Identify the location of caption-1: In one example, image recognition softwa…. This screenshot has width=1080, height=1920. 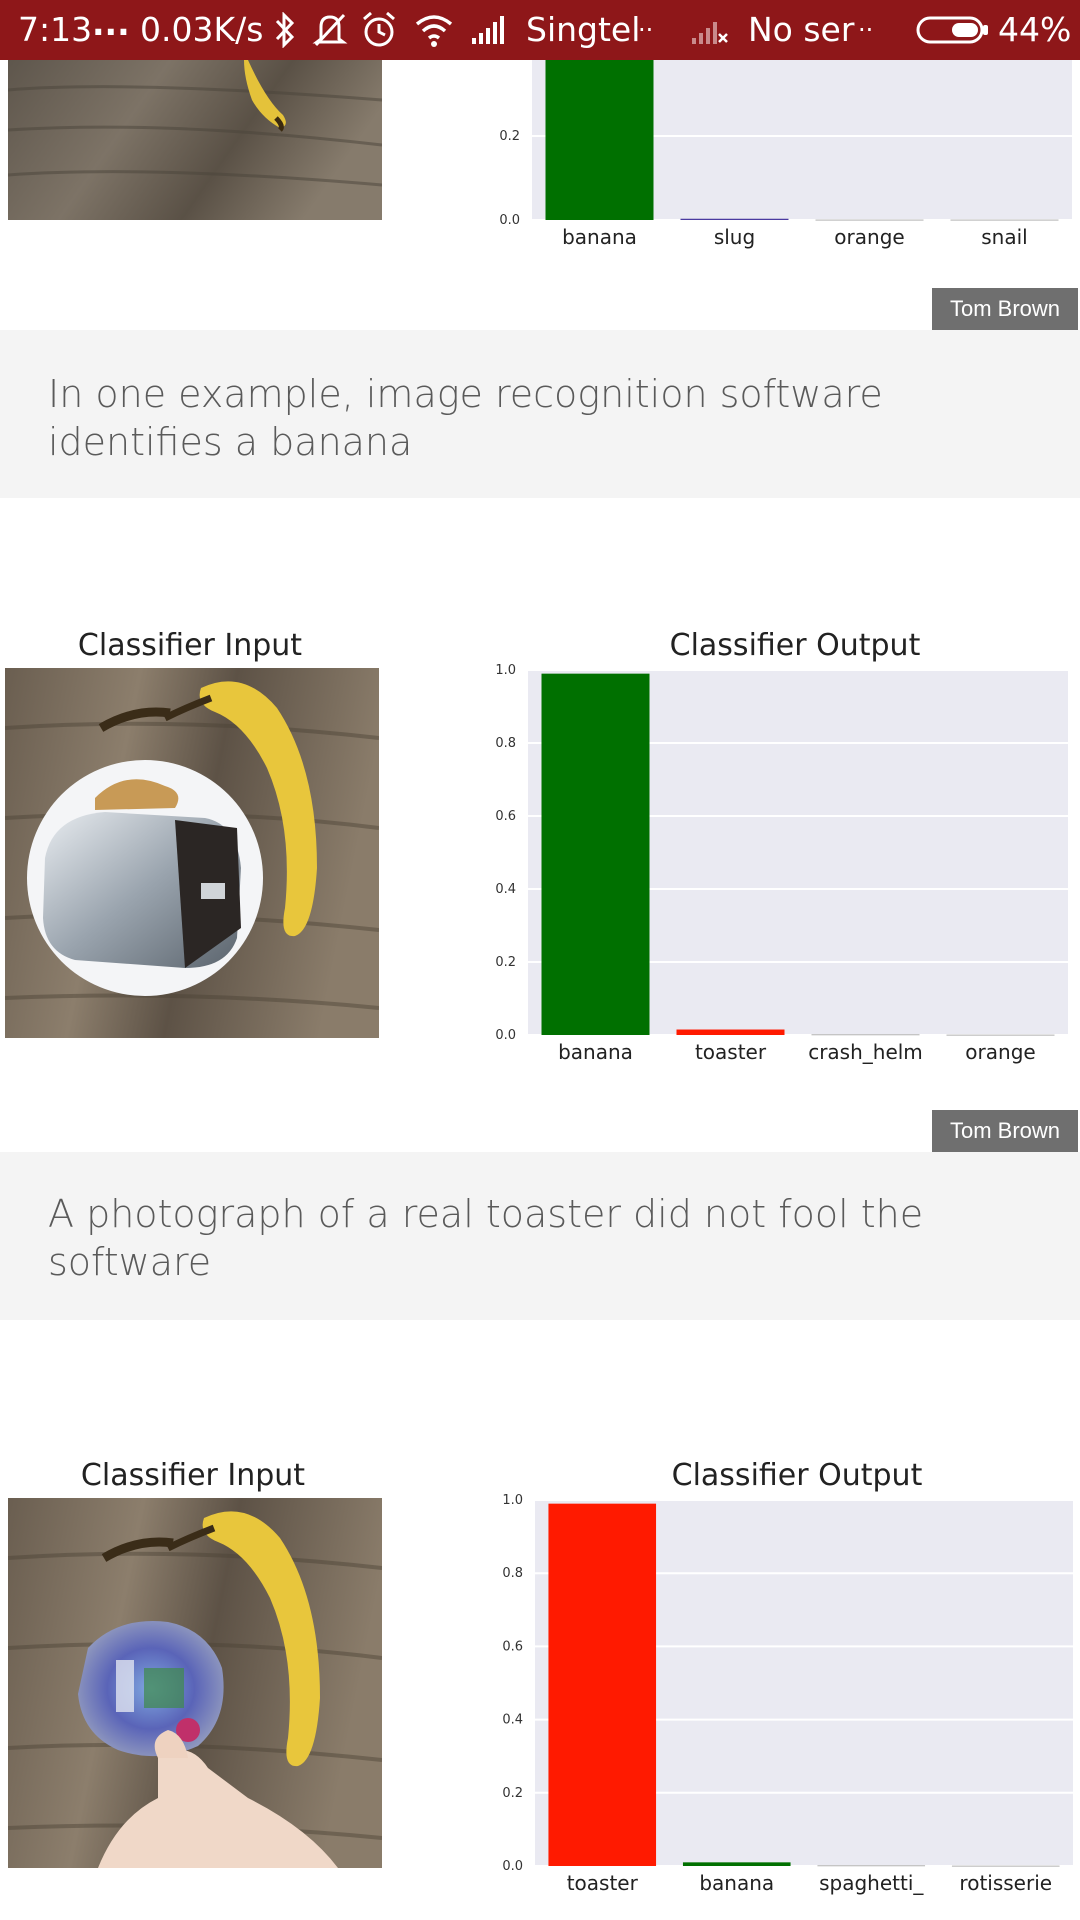
(540, 414).